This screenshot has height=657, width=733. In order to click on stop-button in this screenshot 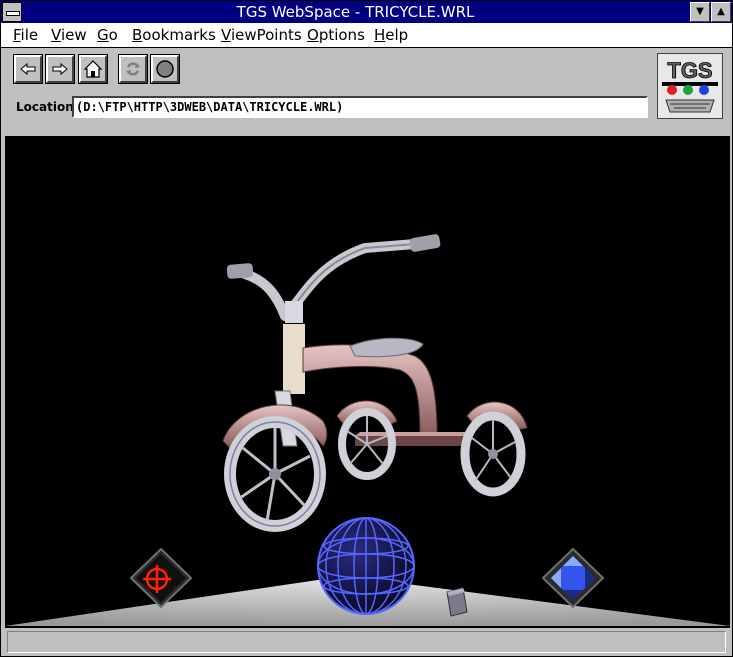, I will do `click(165, 69)`.